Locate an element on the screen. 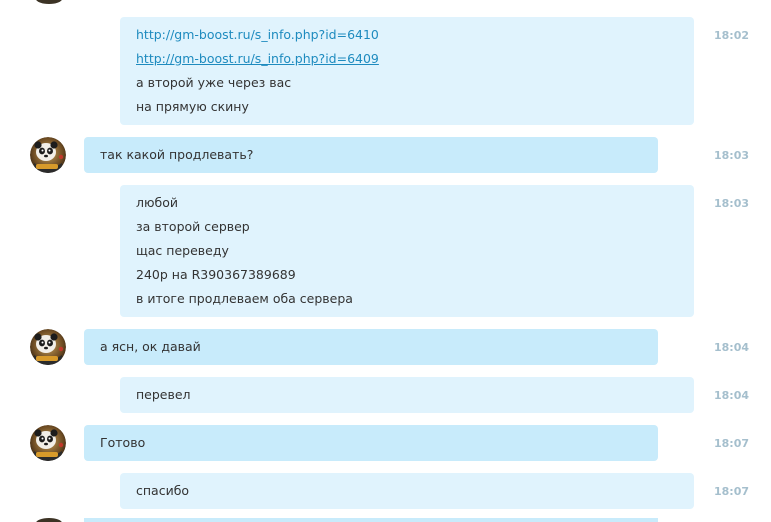 The height and width of the screenshot is (522, 771). message-text: 240р на R390367389689 is located at coordinates (216, 274).